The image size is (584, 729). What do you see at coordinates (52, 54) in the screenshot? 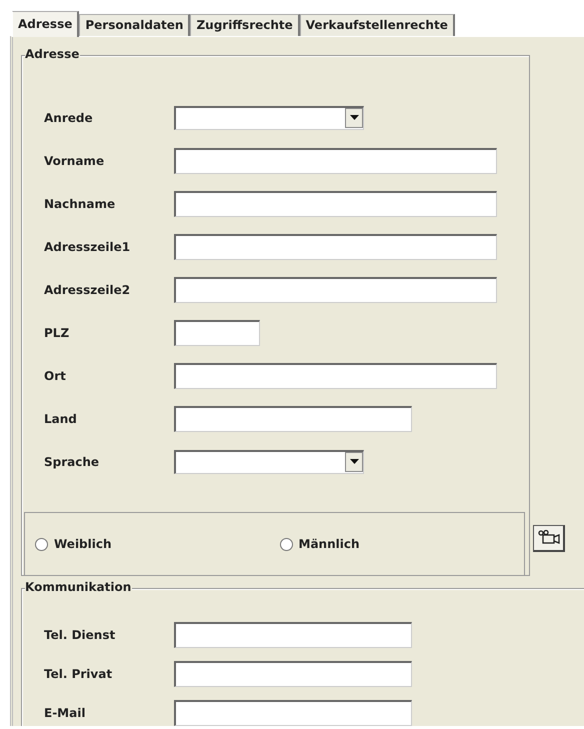
I see `group-title: Adresse` at bounding box center [52, 54].